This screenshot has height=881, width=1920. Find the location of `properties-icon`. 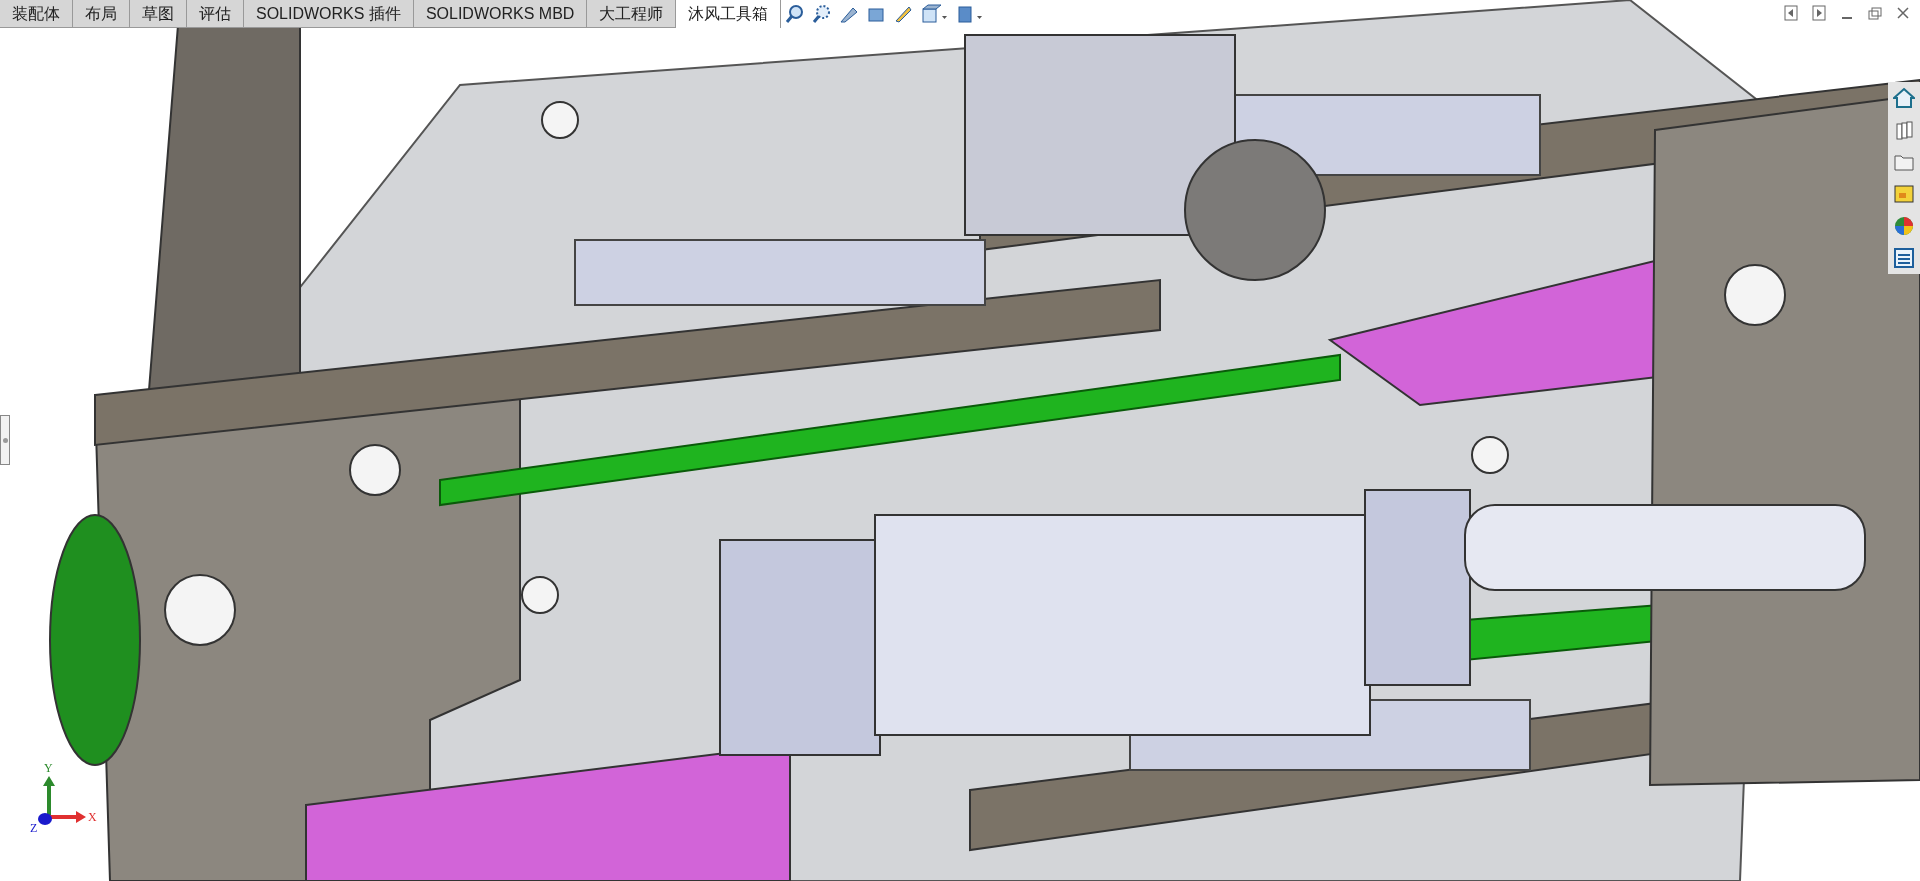

properties-icon is located at coordinates (1904, 258).